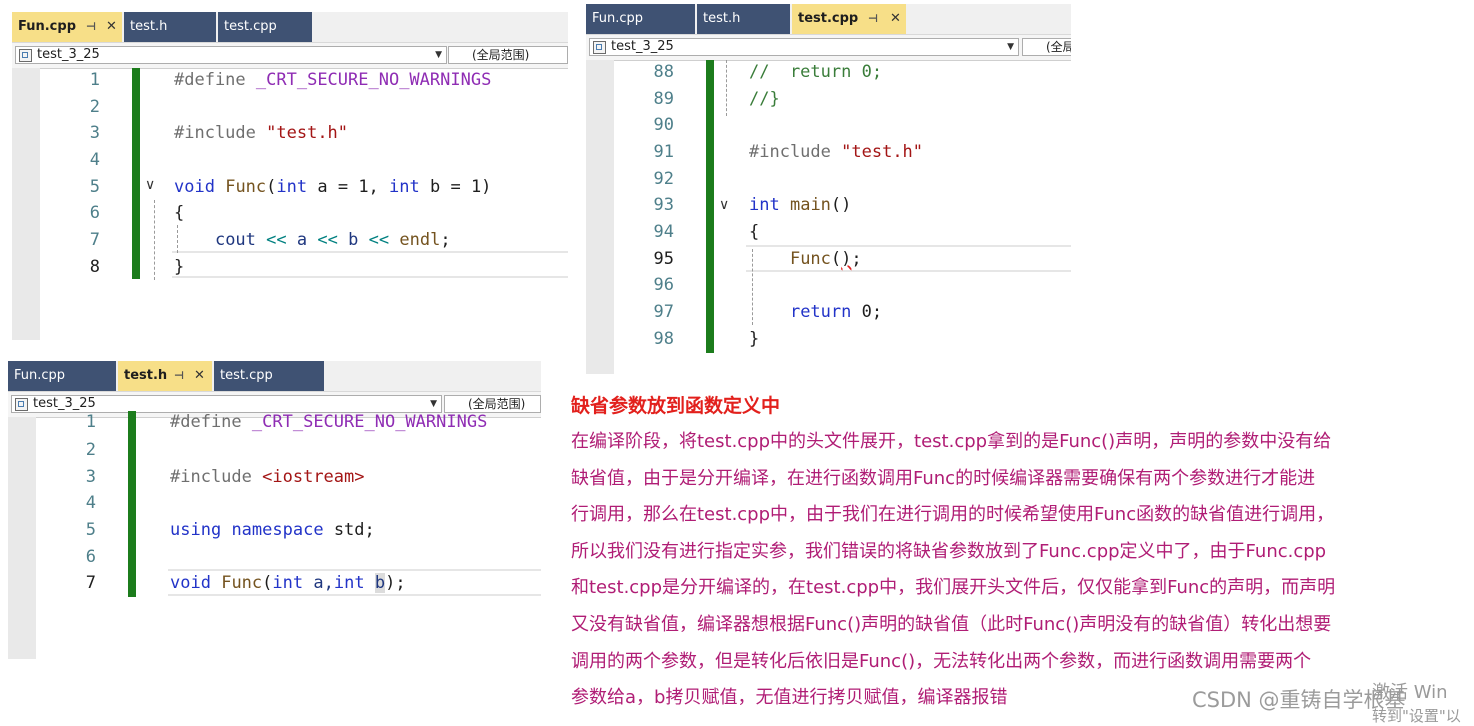 Image resolution: width=1474 pixels, height=726 pixels. Describe the element at coordinates (94, 133) in the screenshot. I see `line-number: 3` at that location.